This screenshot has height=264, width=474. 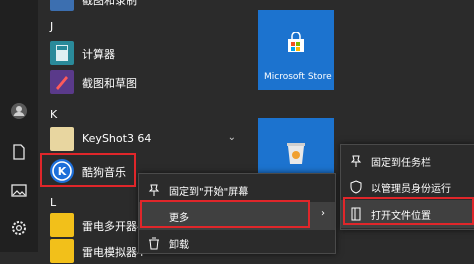 I want to click on highlight-box-app, so click(x=88, y=170).